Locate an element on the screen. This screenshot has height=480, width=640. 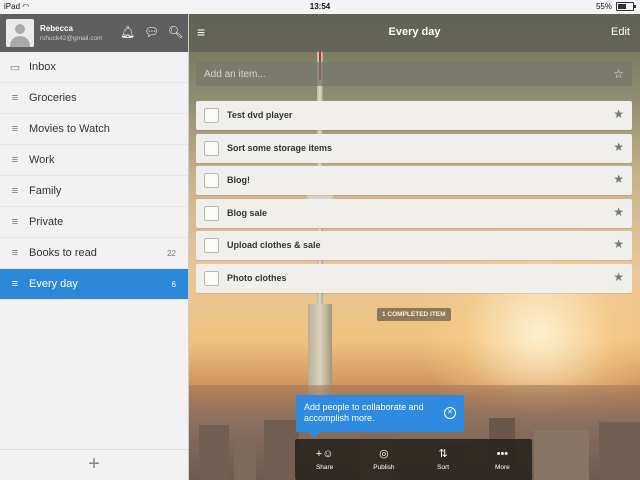
account-actions: 🔔︎ 💬︎ 🔍︎ is located at coordinates (151, 32).